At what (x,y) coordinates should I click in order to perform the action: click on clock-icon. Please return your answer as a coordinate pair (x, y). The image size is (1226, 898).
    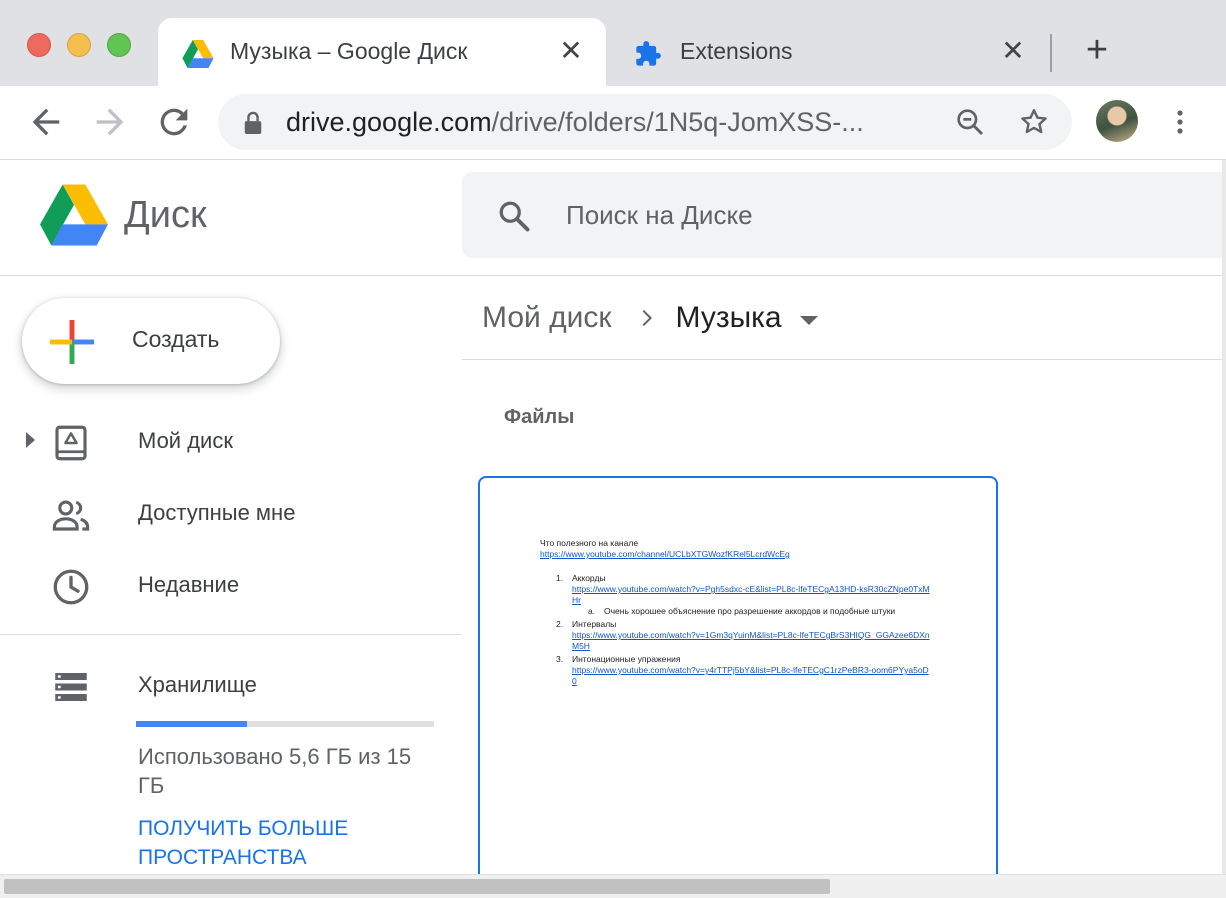
    Looking at the image, I should click on (71, 587).